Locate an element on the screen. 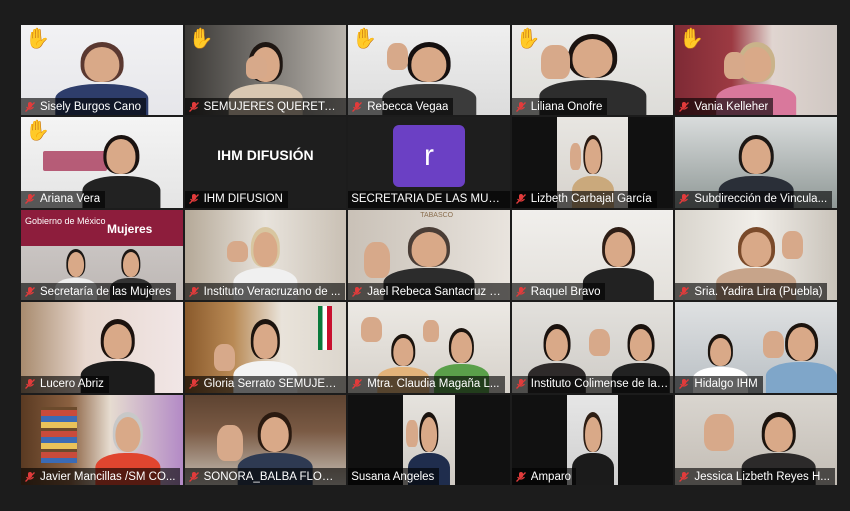  name-bar: Sisely Burgos Cano is located at coordinates (83, 107).